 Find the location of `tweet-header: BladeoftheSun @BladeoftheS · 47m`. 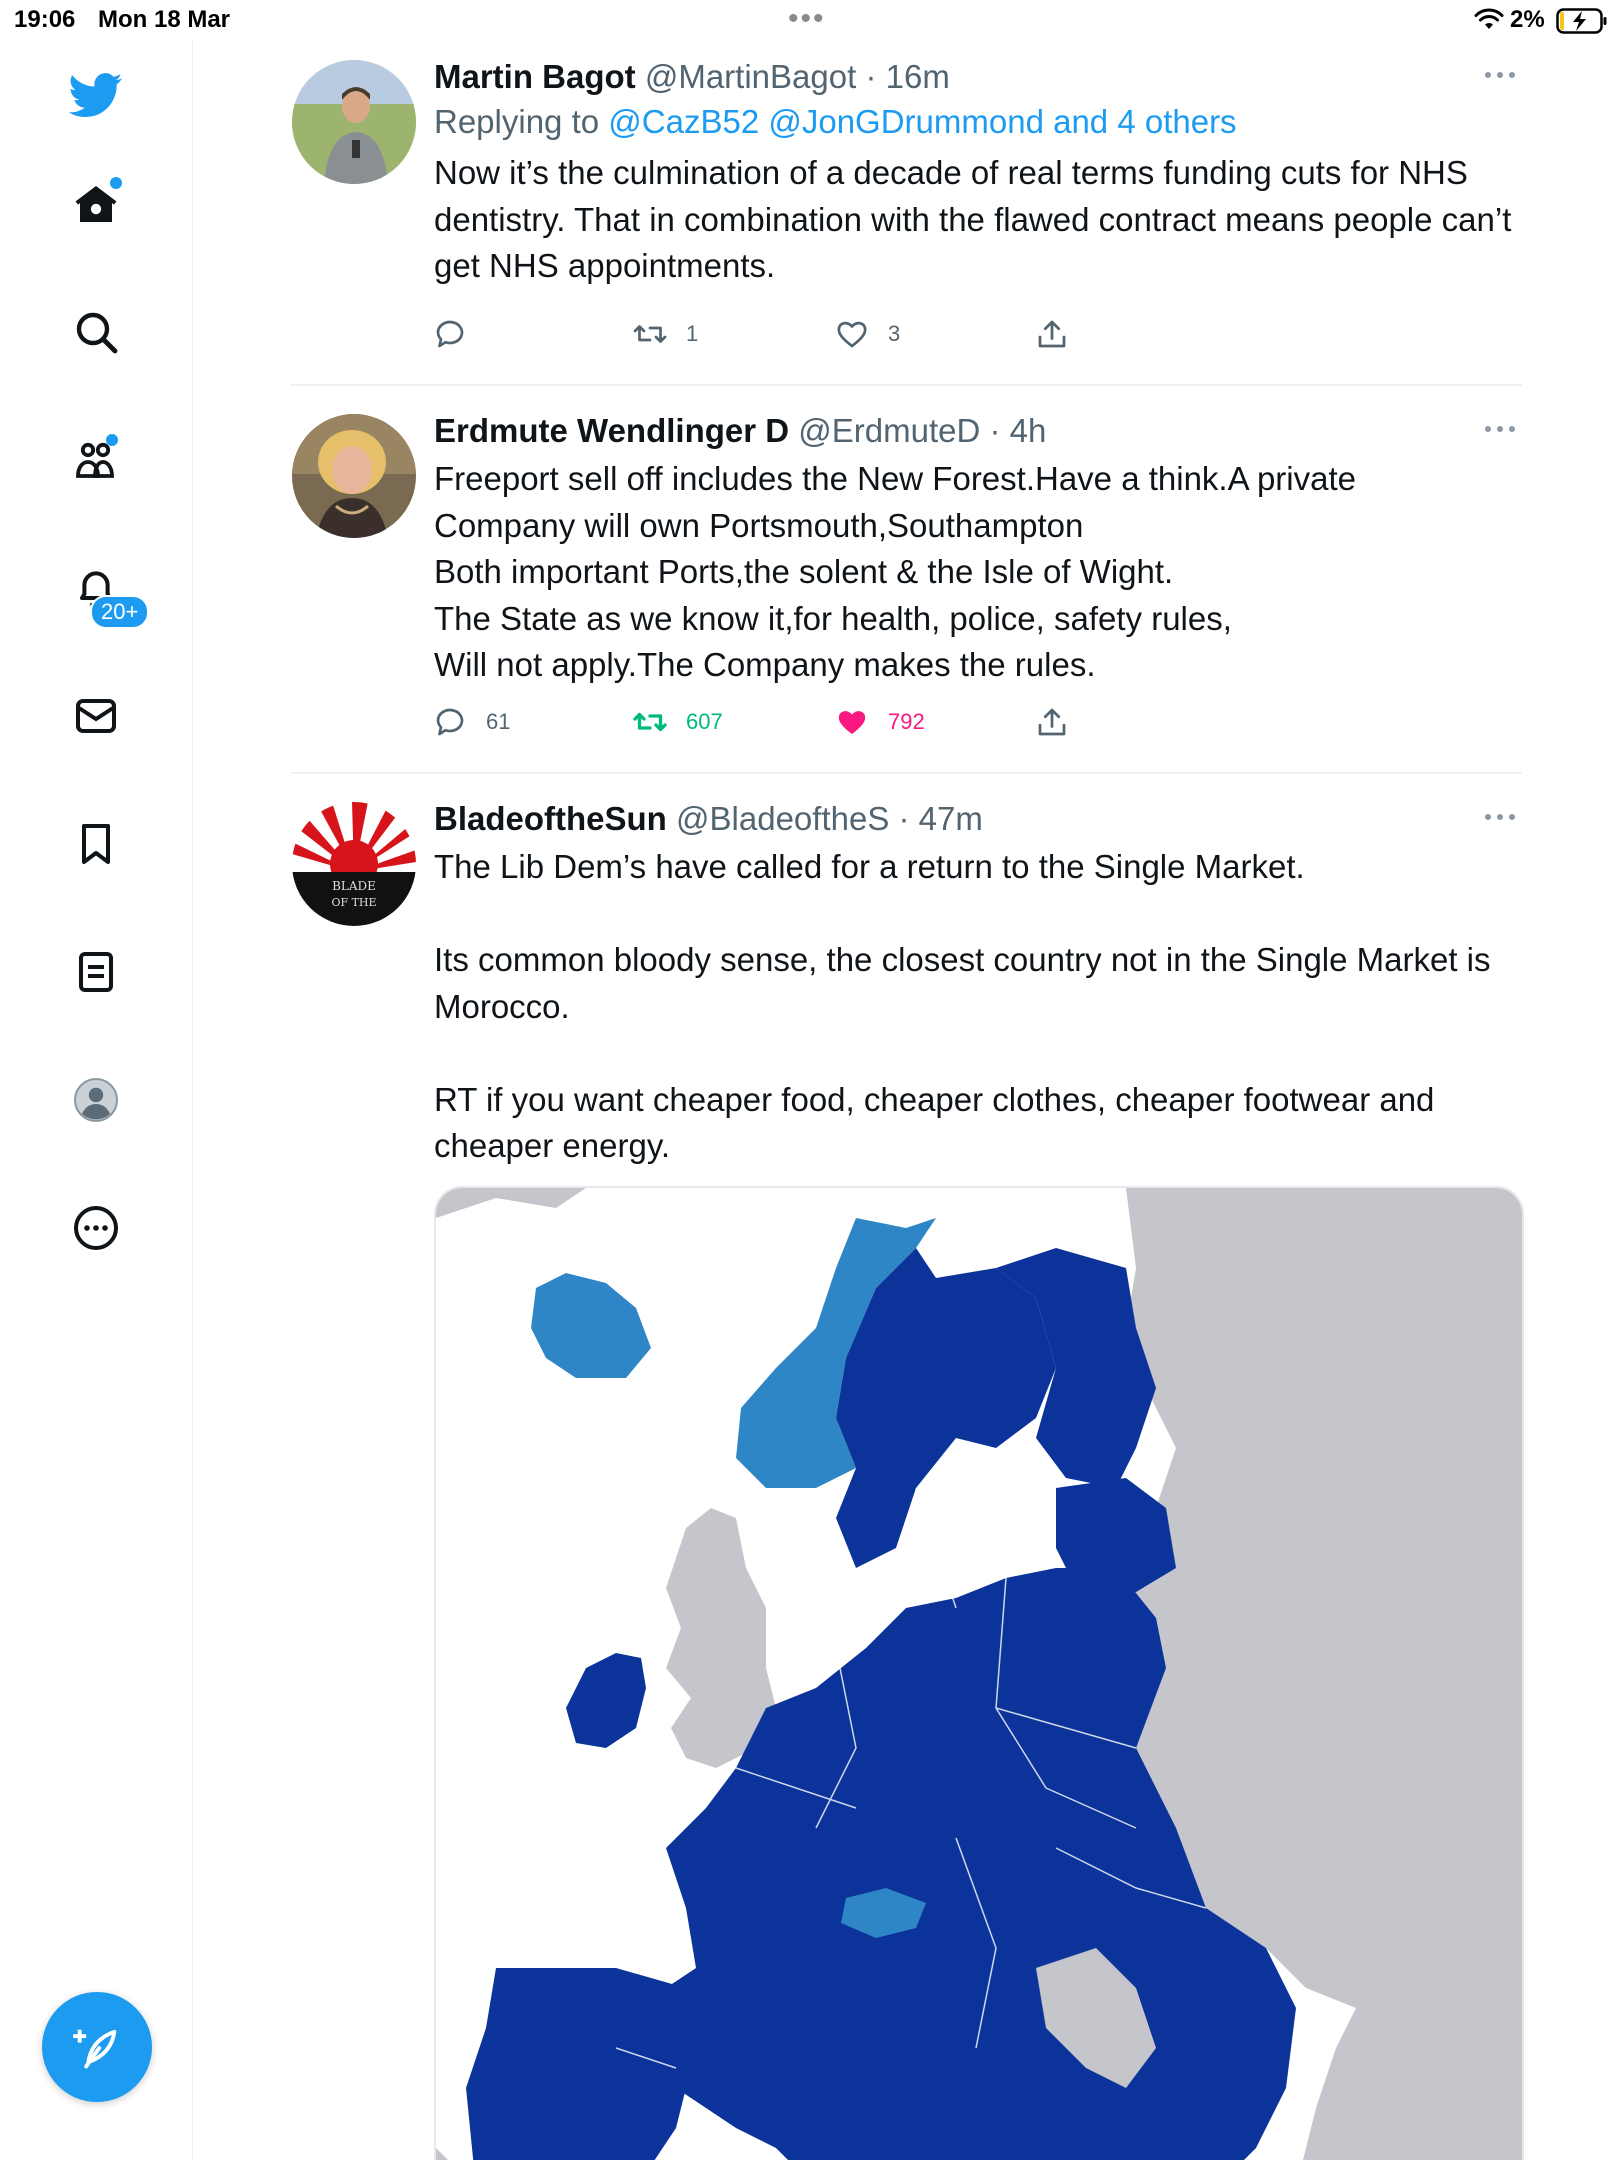

tweet-header: BladeoftheSun @BladeoftheS · 47m is located at coordinates (979, 819).